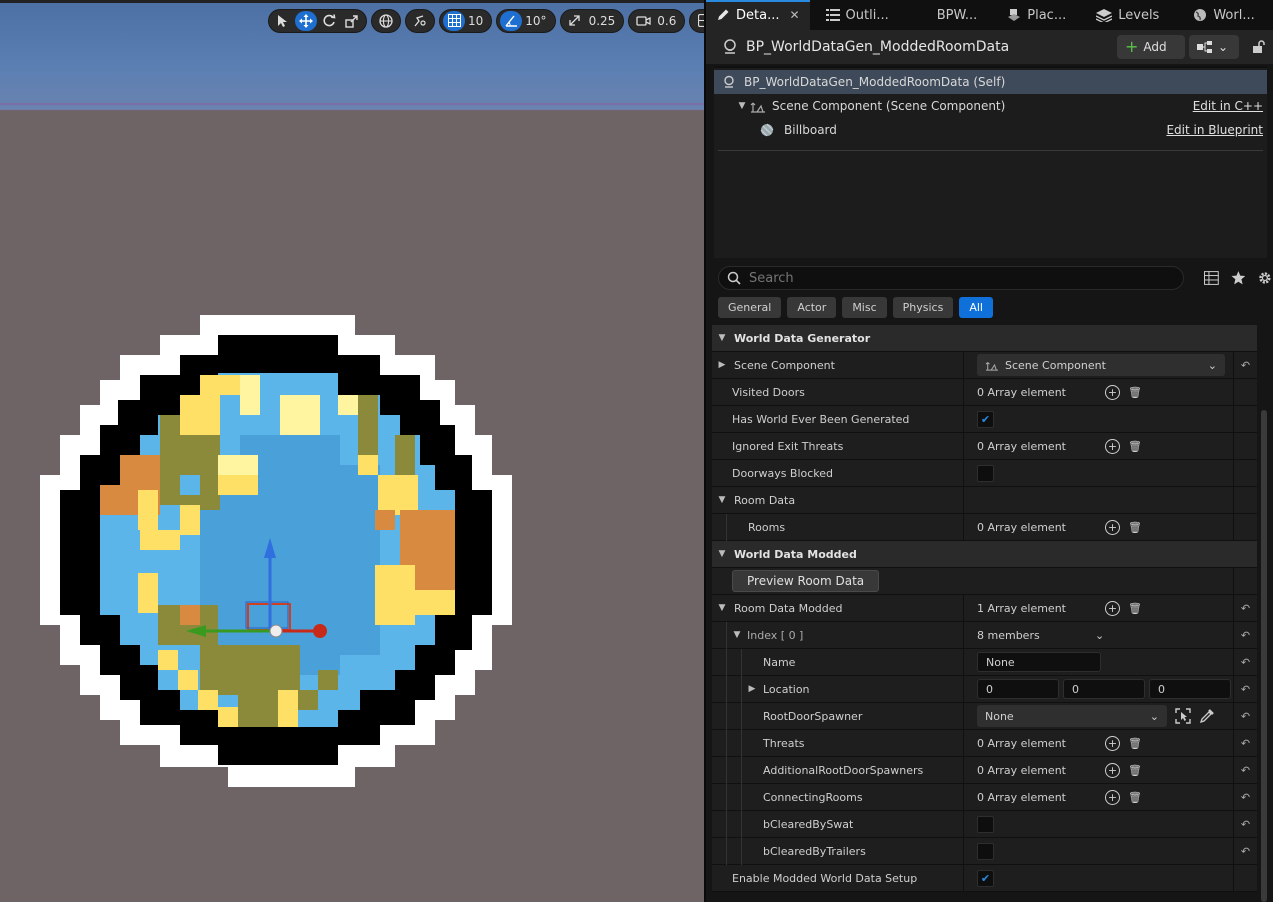  I want to click on angle-snap-value: 10°, so click(537, 21).